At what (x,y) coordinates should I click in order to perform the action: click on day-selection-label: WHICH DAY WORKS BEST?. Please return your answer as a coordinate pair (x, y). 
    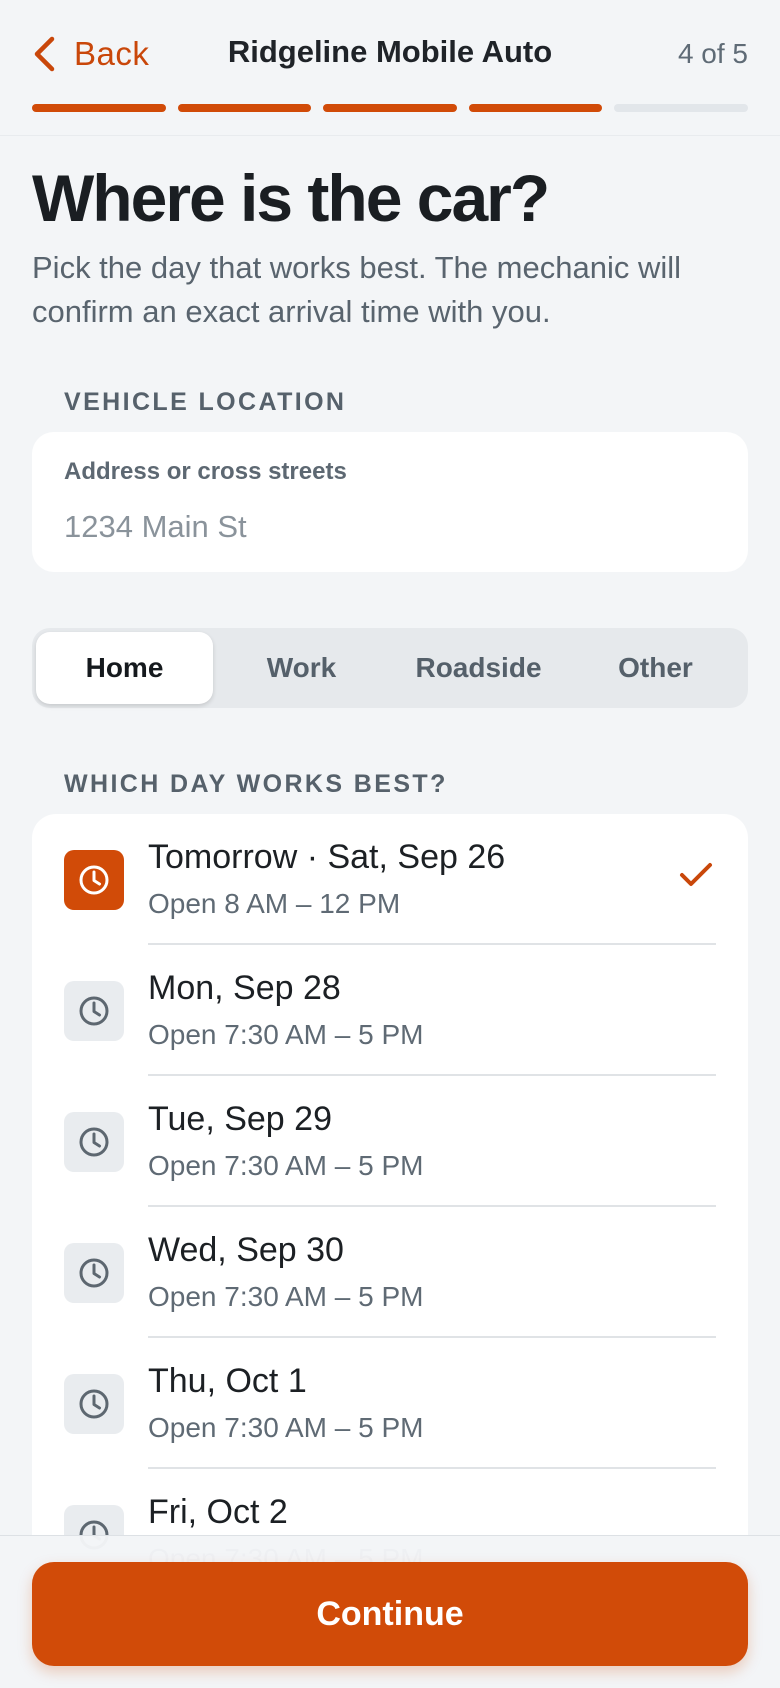
    Looking at the image, I should click on (256, 784).